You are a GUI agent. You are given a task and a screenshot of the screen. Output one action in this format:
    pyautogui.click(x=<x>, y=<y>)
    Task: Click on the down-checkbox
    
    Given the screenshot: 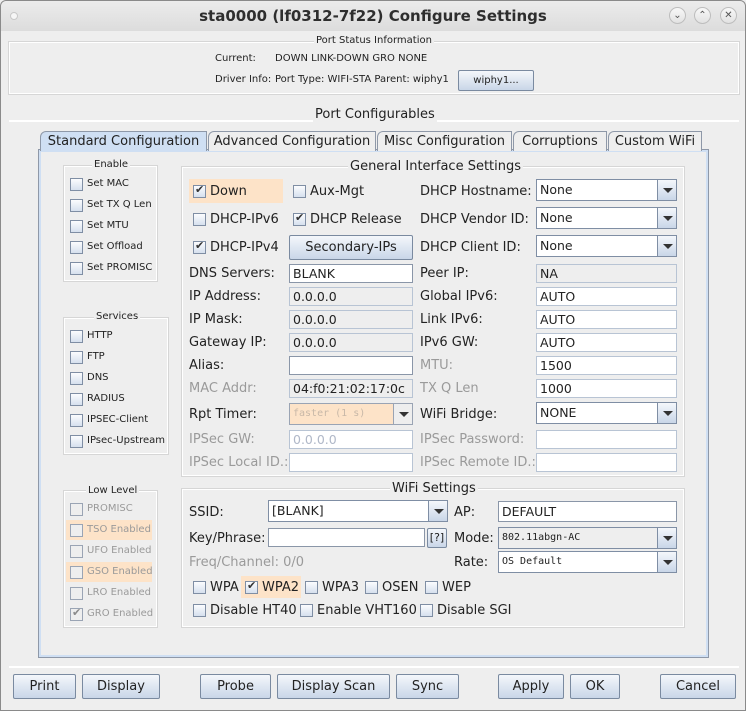 What is the action you would take?
    pyautogui.click(x=199, y=190)
    